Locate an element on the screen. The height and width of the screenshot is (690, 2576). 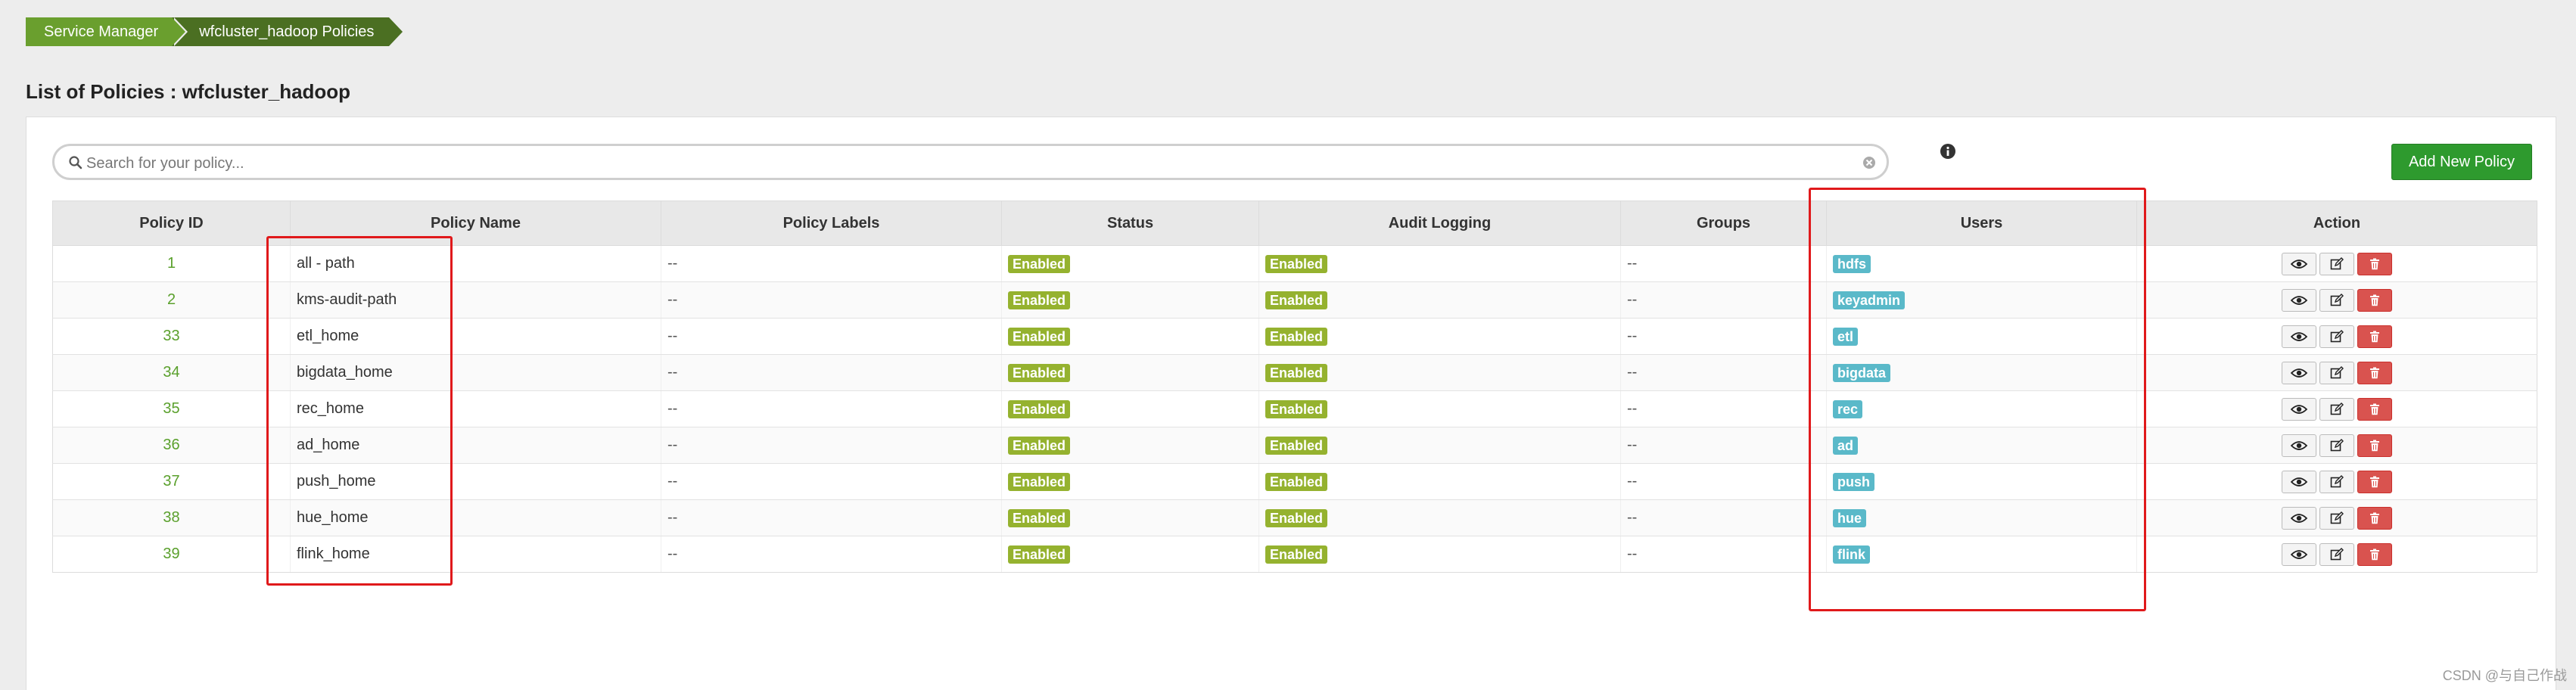
column-header-status: Status is located at coordinates (1130, 223).